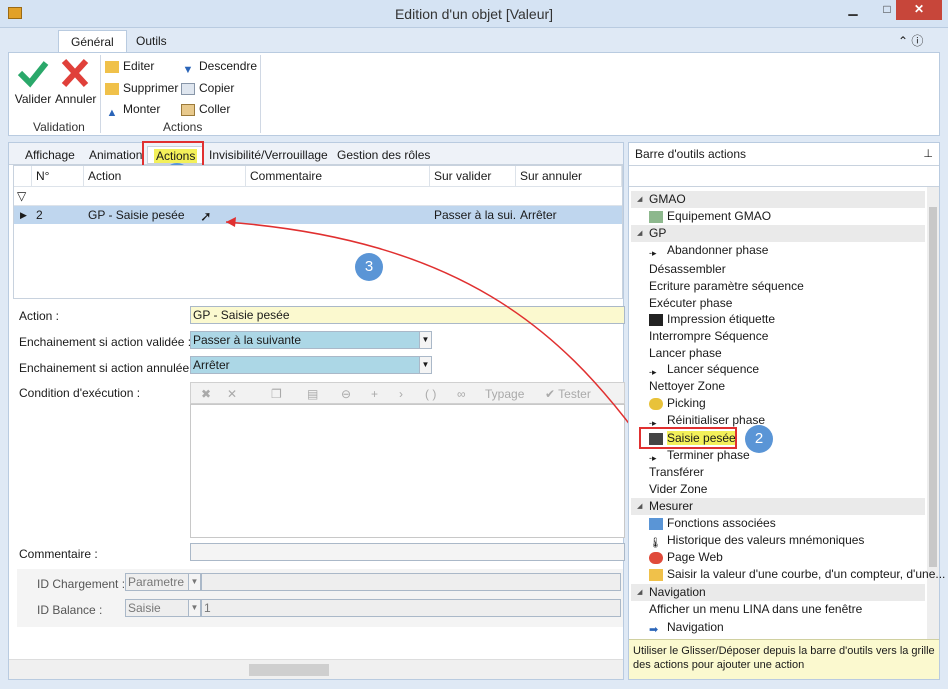 The width and height of the screenshot is (948, 689). I want to click on list-item: Vider Zone, so click(678, 489).